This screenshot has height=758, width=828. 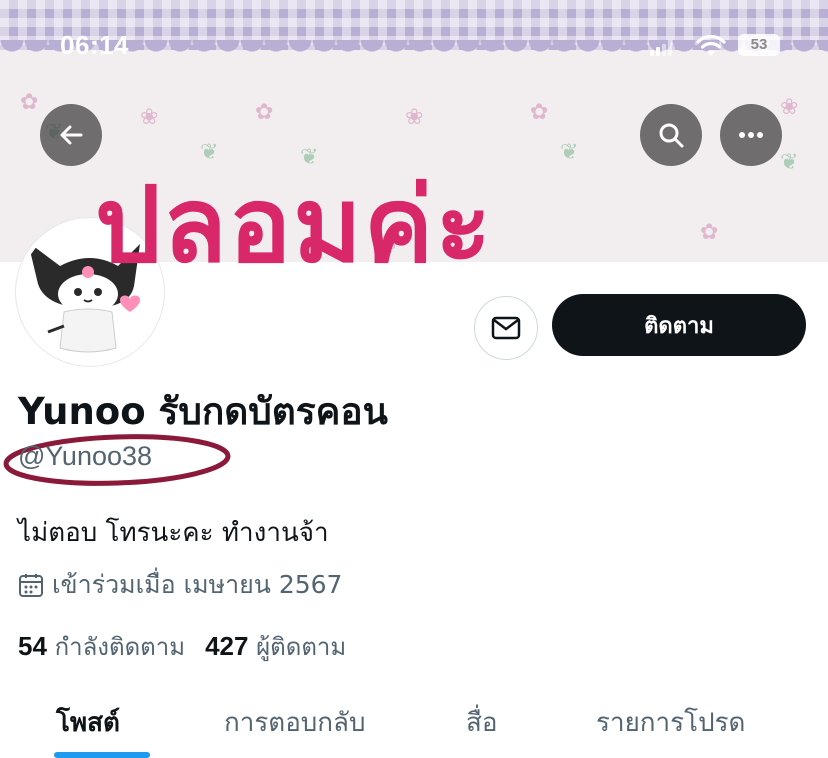 I want to click on followers-count: 427, so click(x=227, y=646).